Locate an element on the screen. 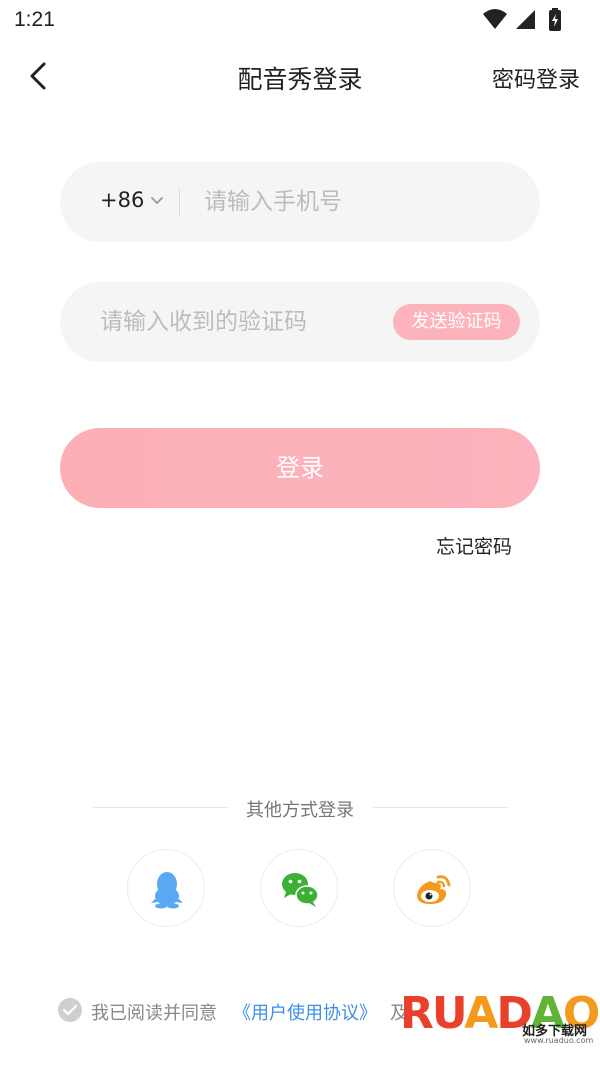 Image resolution: width=600 pixels, height=1066 pixels. weibo-login-button is located at coordinates (432, 888).